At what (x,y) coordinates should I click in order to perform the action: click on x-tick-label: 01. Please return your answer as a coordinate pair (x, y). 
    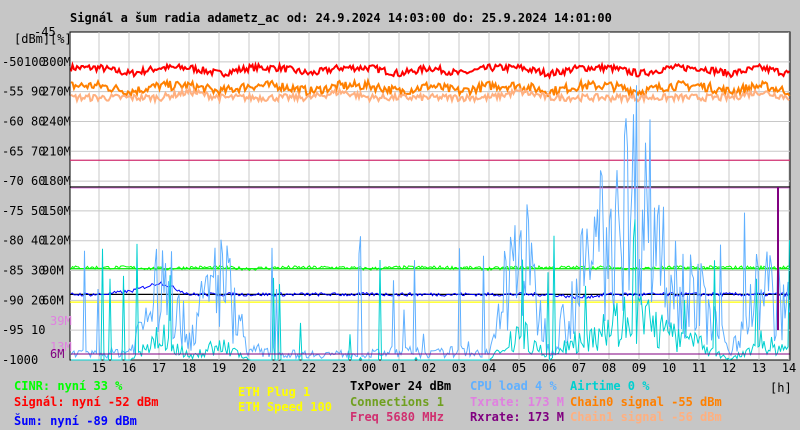
    Looking at the image, I should click on (399, 368).